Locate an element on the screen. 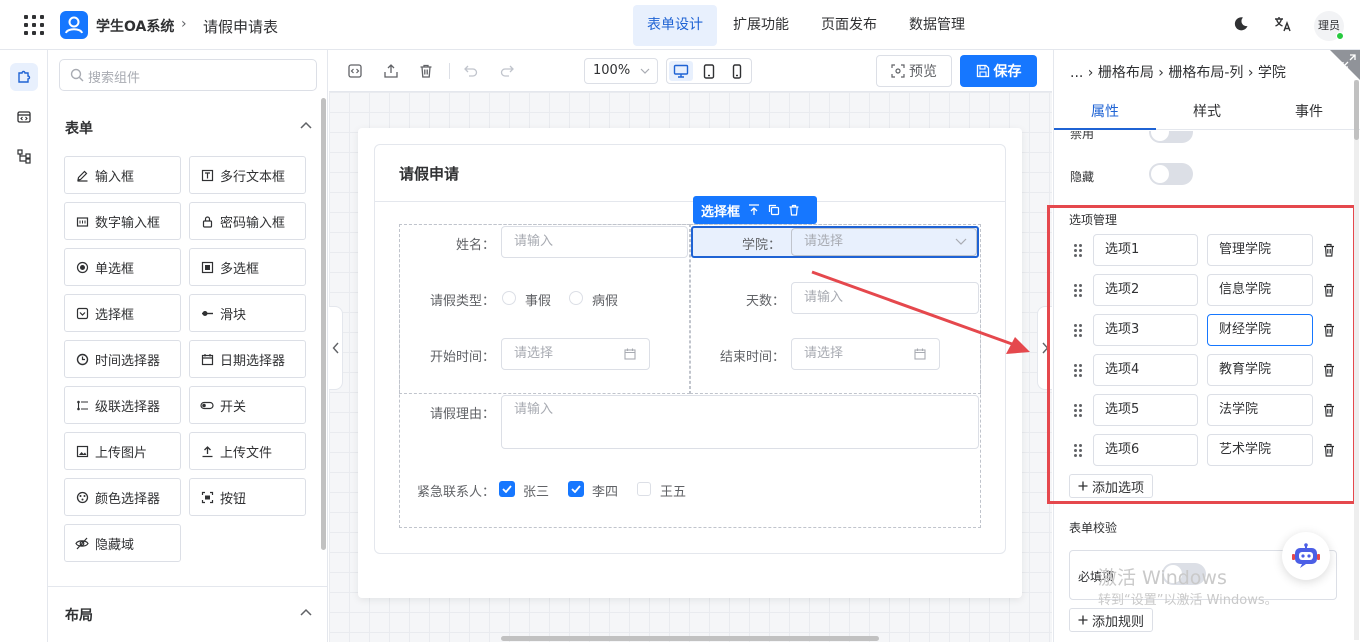  field-label-days: 天数： is located at coordinates (765, 301).